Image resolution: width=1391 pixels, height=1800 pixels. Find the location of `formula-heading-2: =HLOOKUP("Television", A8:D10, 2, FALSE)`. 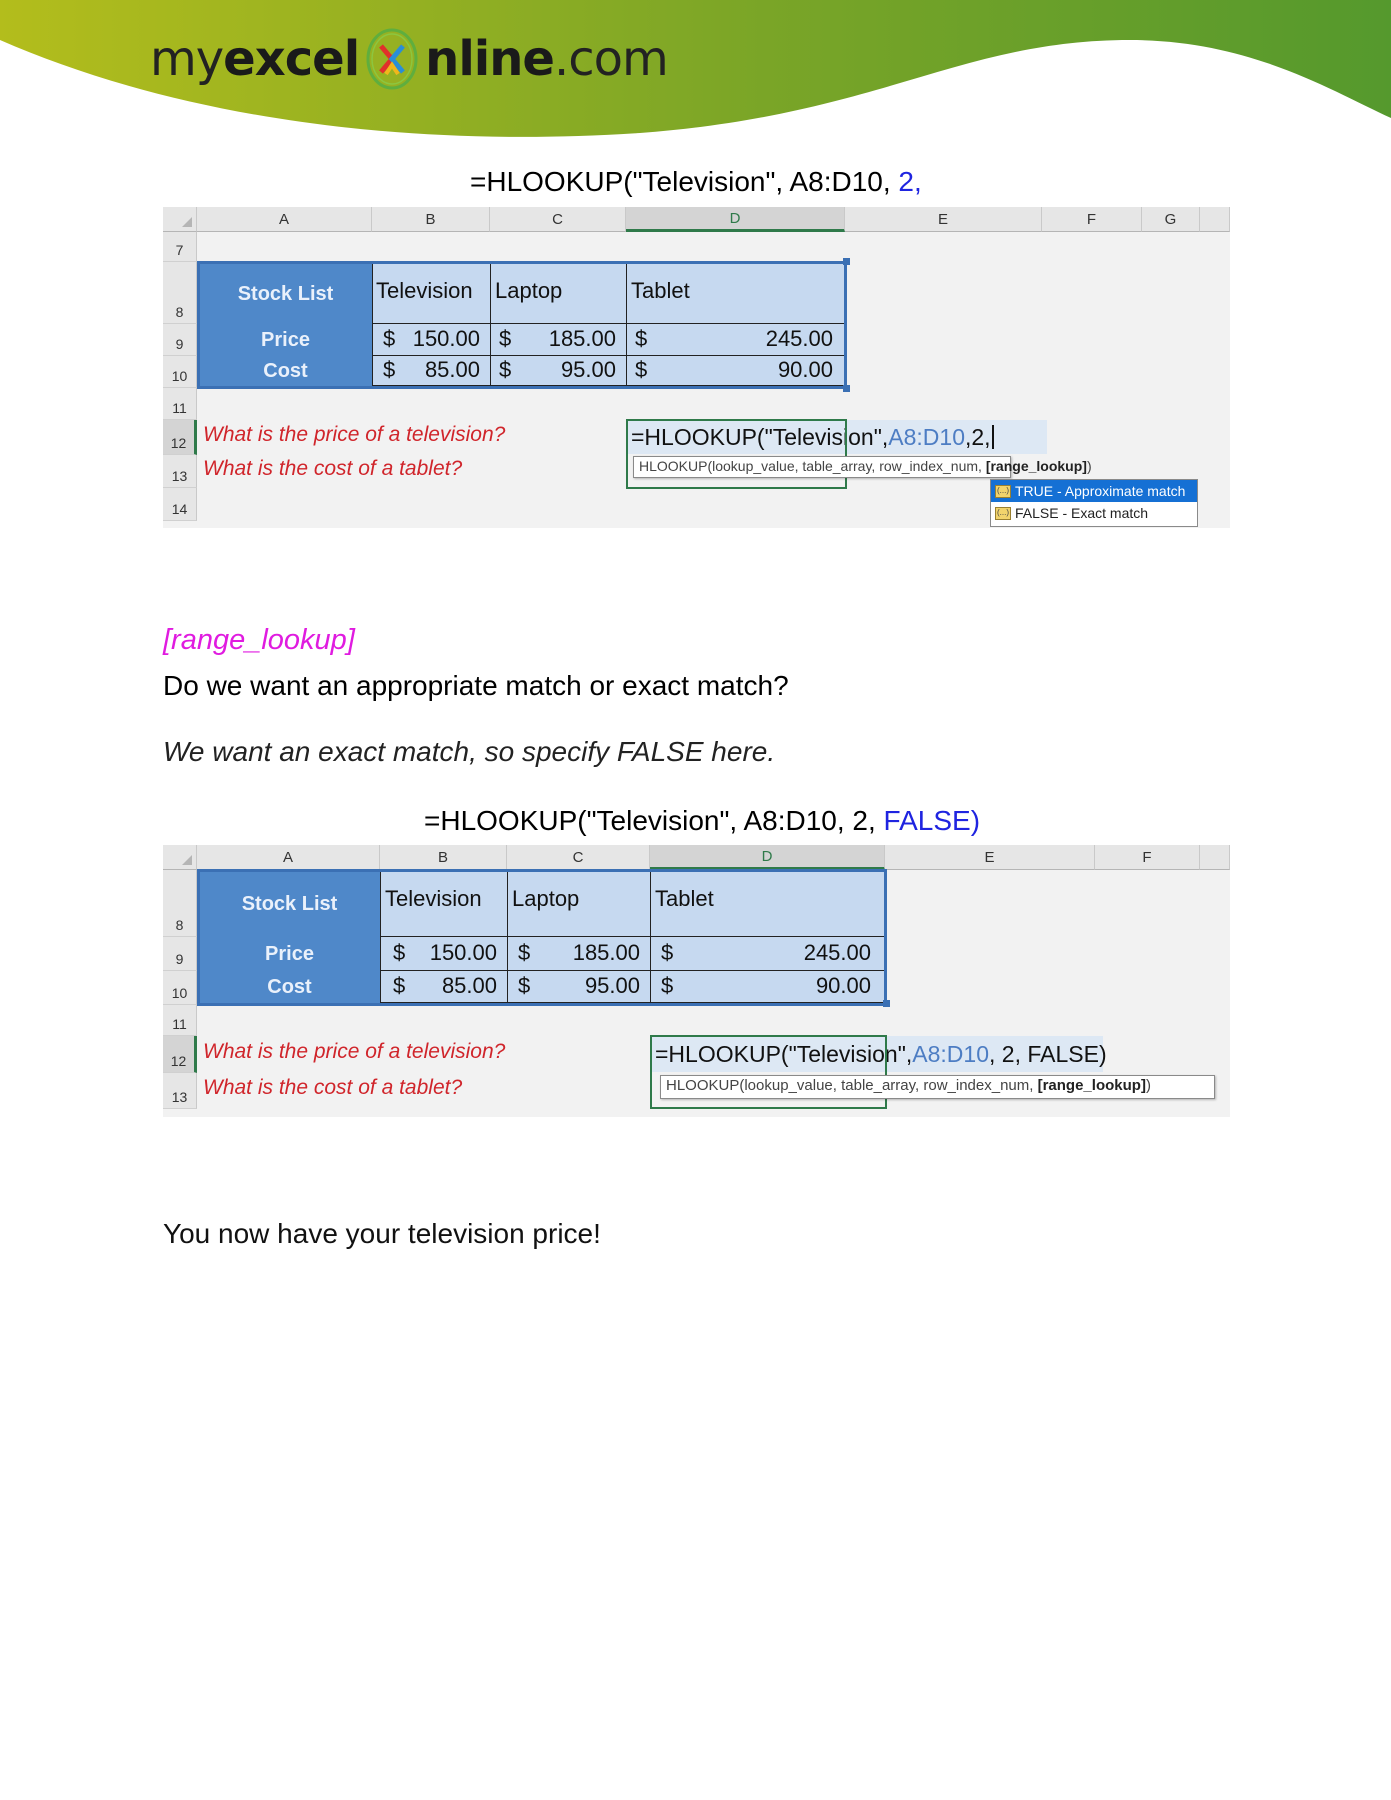

formula-heading-2: =HLOOKUP("Television", A8:D10, 2, FALSE) is located at coordinates (702, 821).